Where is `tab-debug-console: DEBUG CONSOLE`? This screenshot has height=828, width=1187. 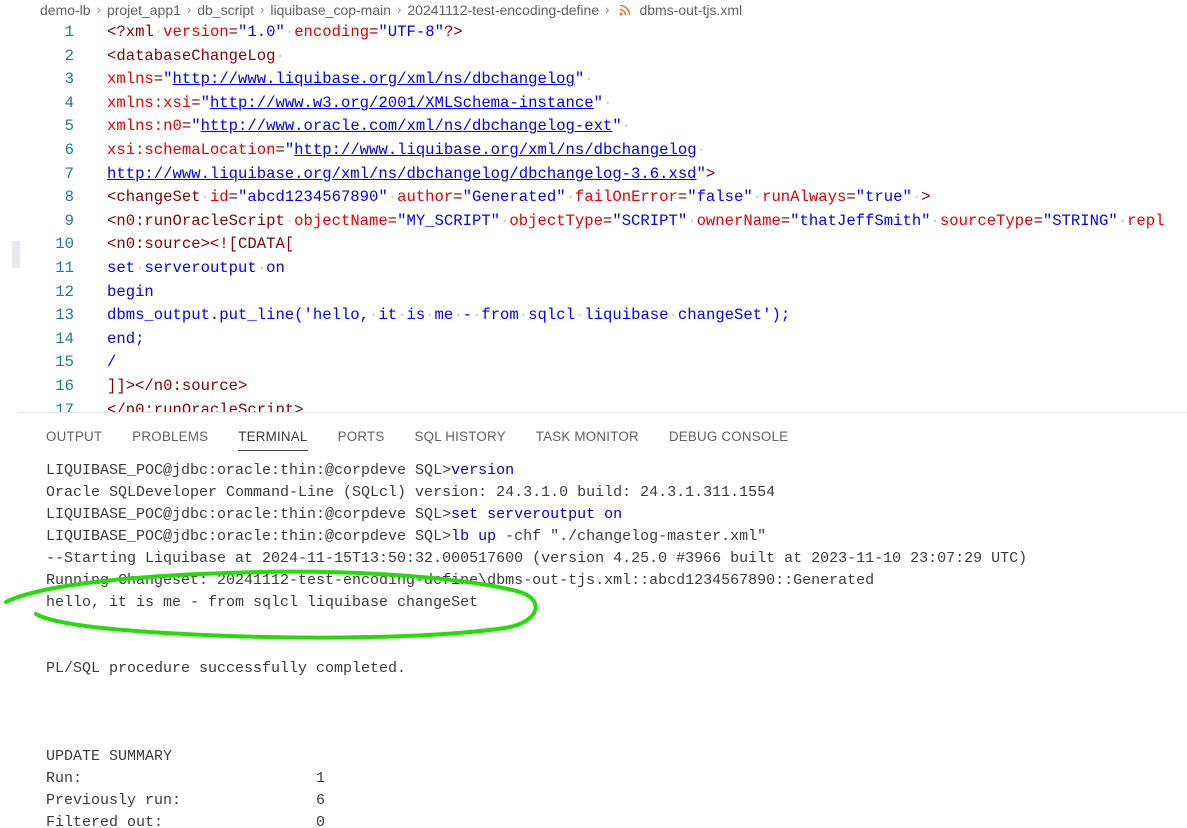
tab-debug-console: DEBUG CONSOLE is located at coordinates (728, 439).